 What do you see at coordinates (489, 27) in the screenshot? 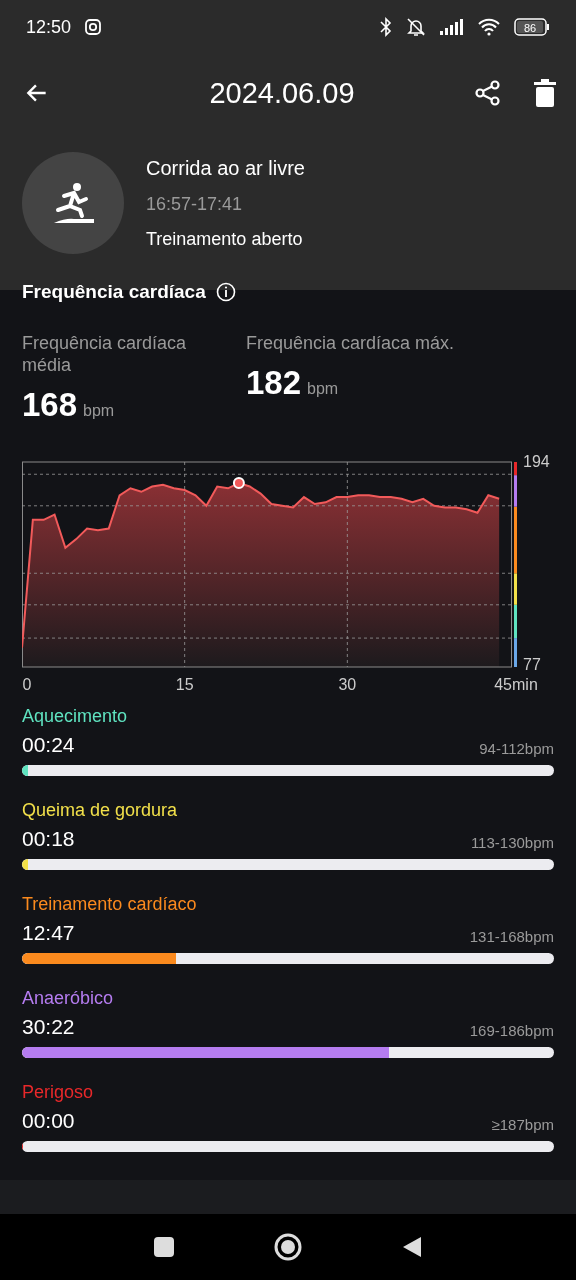
I see `wifi-icon` at bounding box center [489, 27].